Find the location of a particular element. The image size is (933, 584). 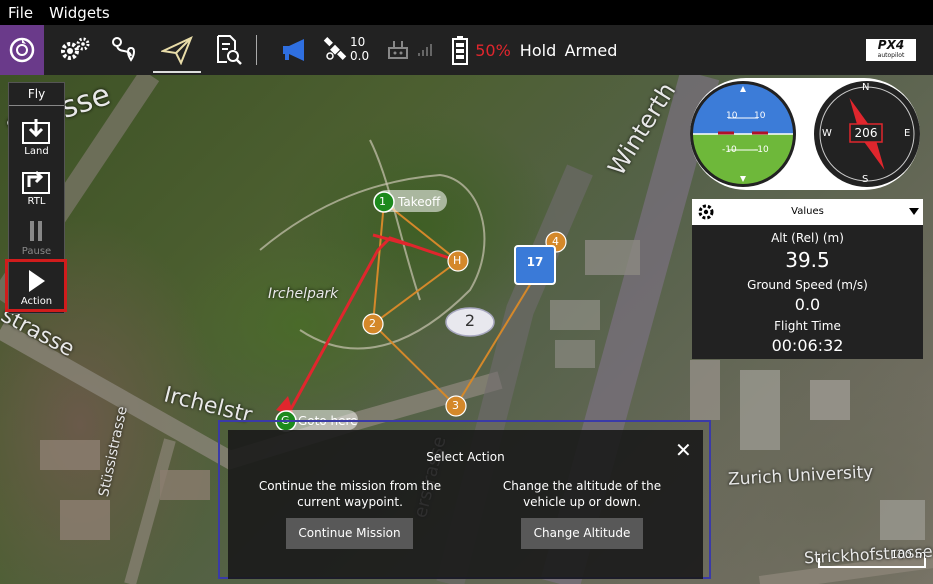

main-toolbar: 10 0.0 50% Hold Armed PX4 autopilot is located at coordinates (466, 50).